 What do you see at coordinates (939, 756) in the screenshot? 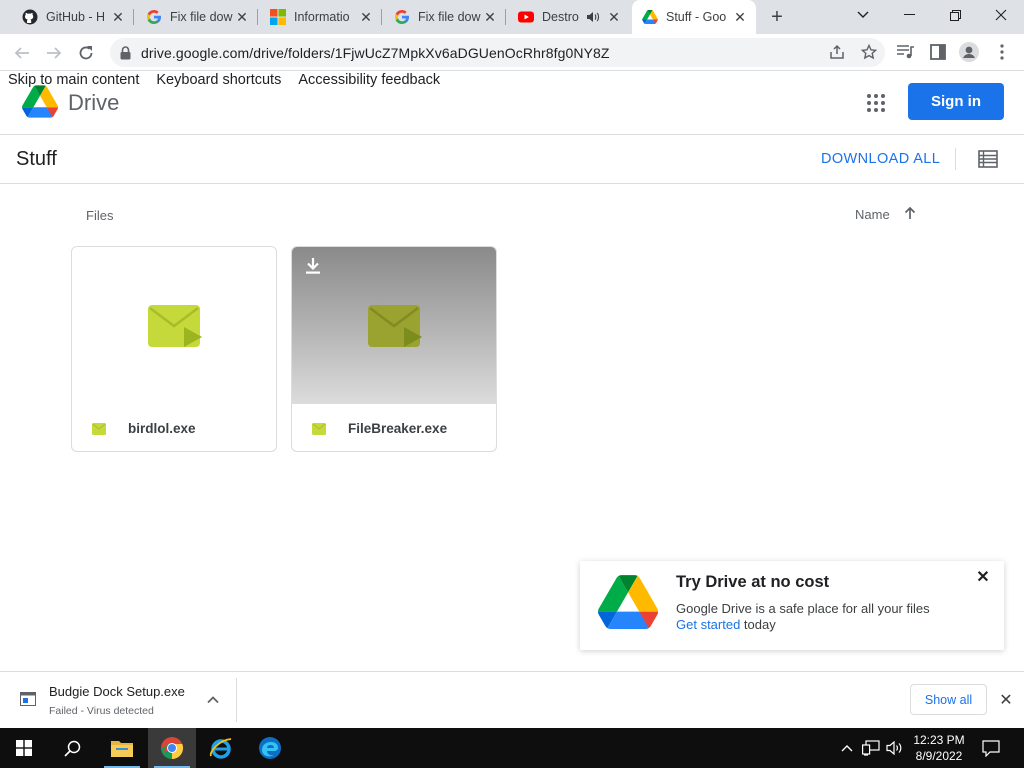
I see `clock-date: 8/9/2022` at bounding box center [939, 756].